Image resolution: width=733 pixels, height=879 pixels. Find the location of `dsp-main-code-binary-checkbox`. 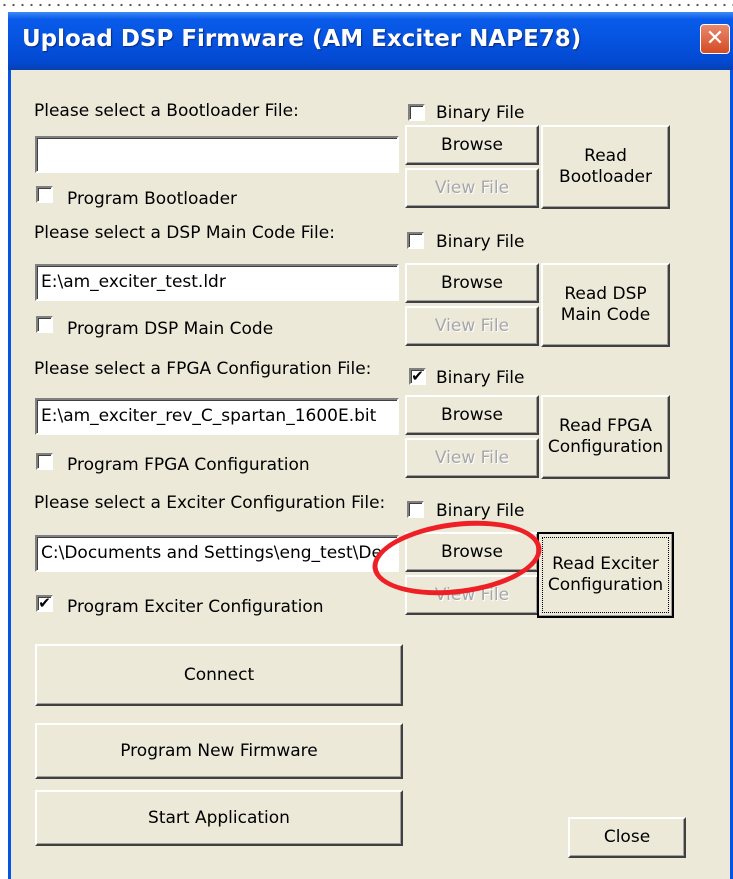

dsp-main-code-binary-checkbox is located at coordinates (415, 240).